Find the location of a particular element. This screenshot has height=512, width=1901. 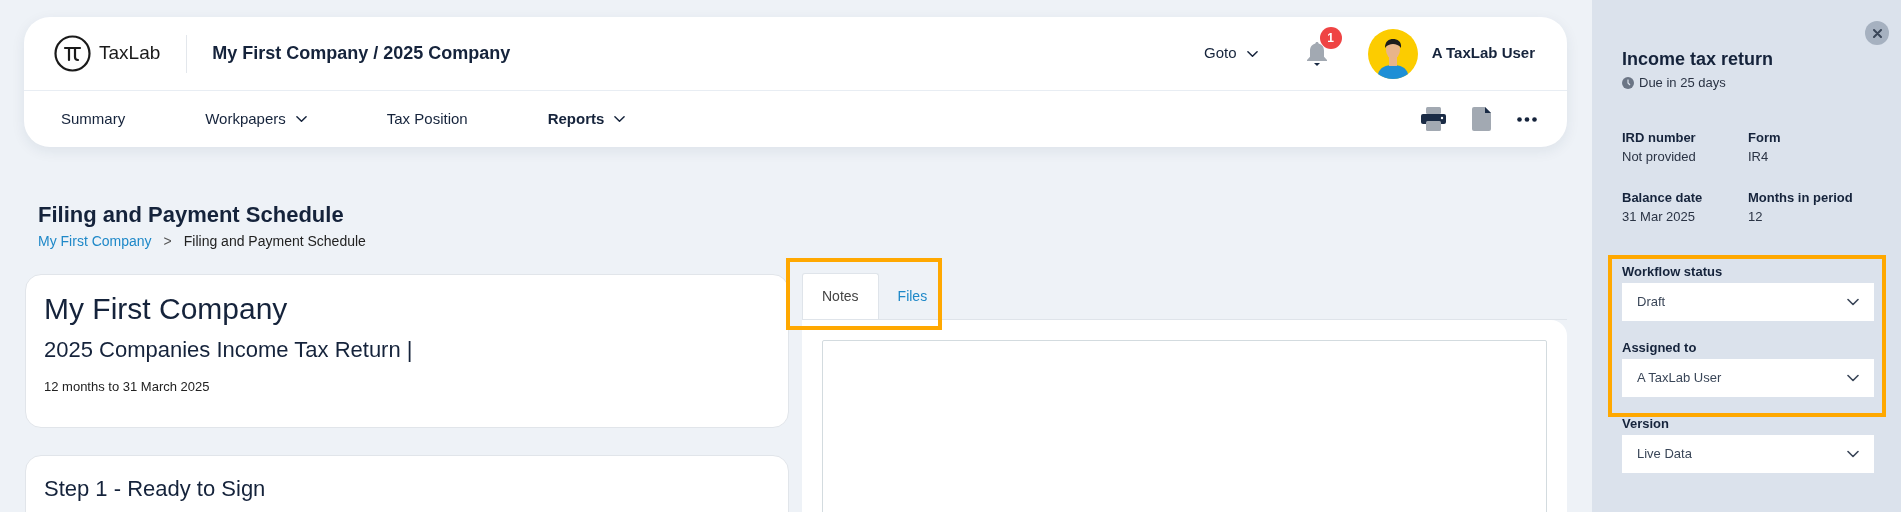

close-icon is located at coordinates (1877, 33).